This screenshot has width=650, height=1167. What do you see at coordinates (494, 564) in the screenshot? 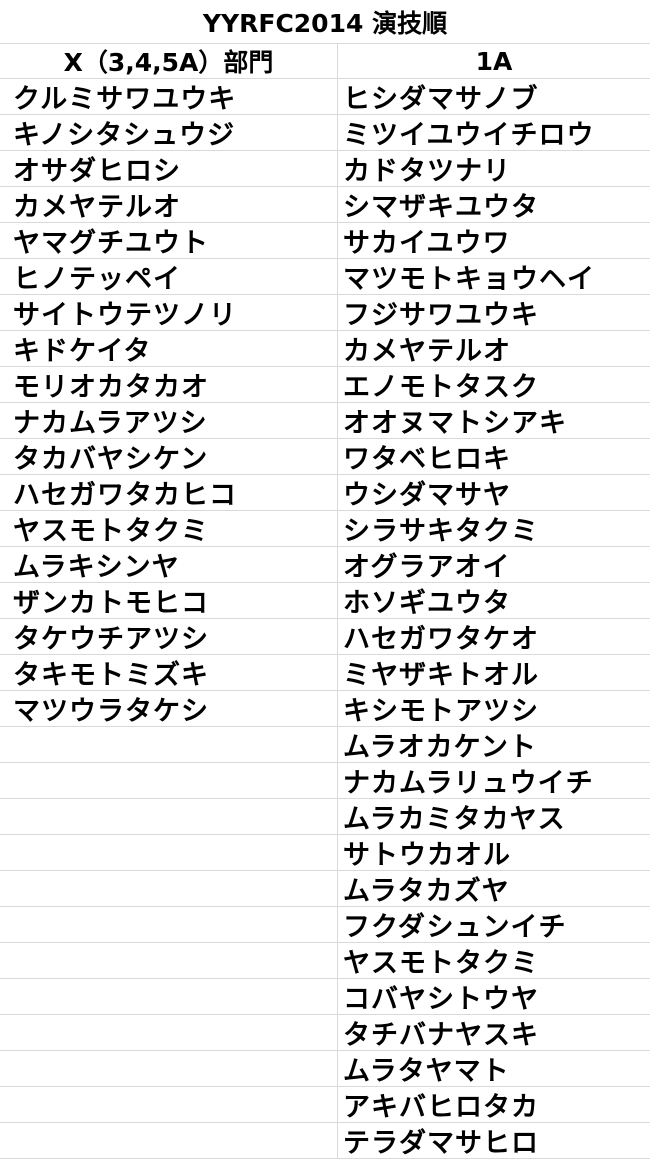
I see `name-cell-1a-division: オグラアオイ` at bounding box center [494, 564].